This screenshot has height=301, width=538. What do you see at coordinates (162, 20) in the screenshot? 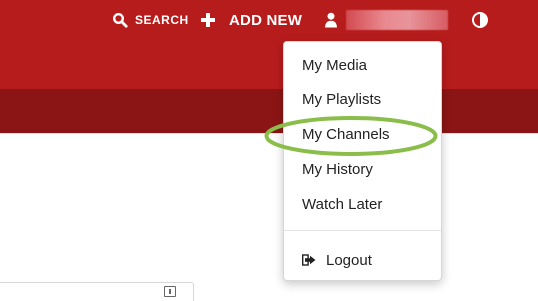
I see `search-label: SEARCH` at bounding box center [162, 20].